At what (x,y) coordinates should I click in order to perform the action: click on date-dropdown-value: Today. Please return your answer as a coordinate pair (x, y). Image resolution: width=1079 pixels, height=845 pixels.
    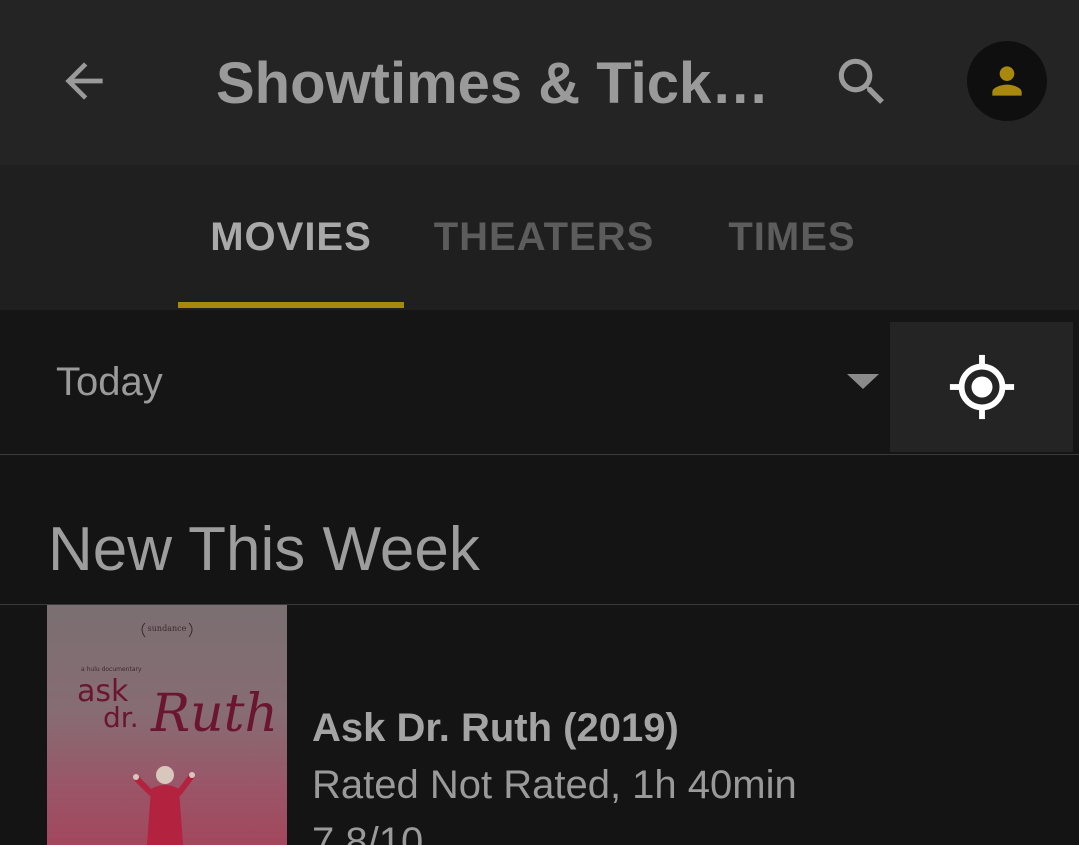
    Looking at the image, I should click on (109, 382).